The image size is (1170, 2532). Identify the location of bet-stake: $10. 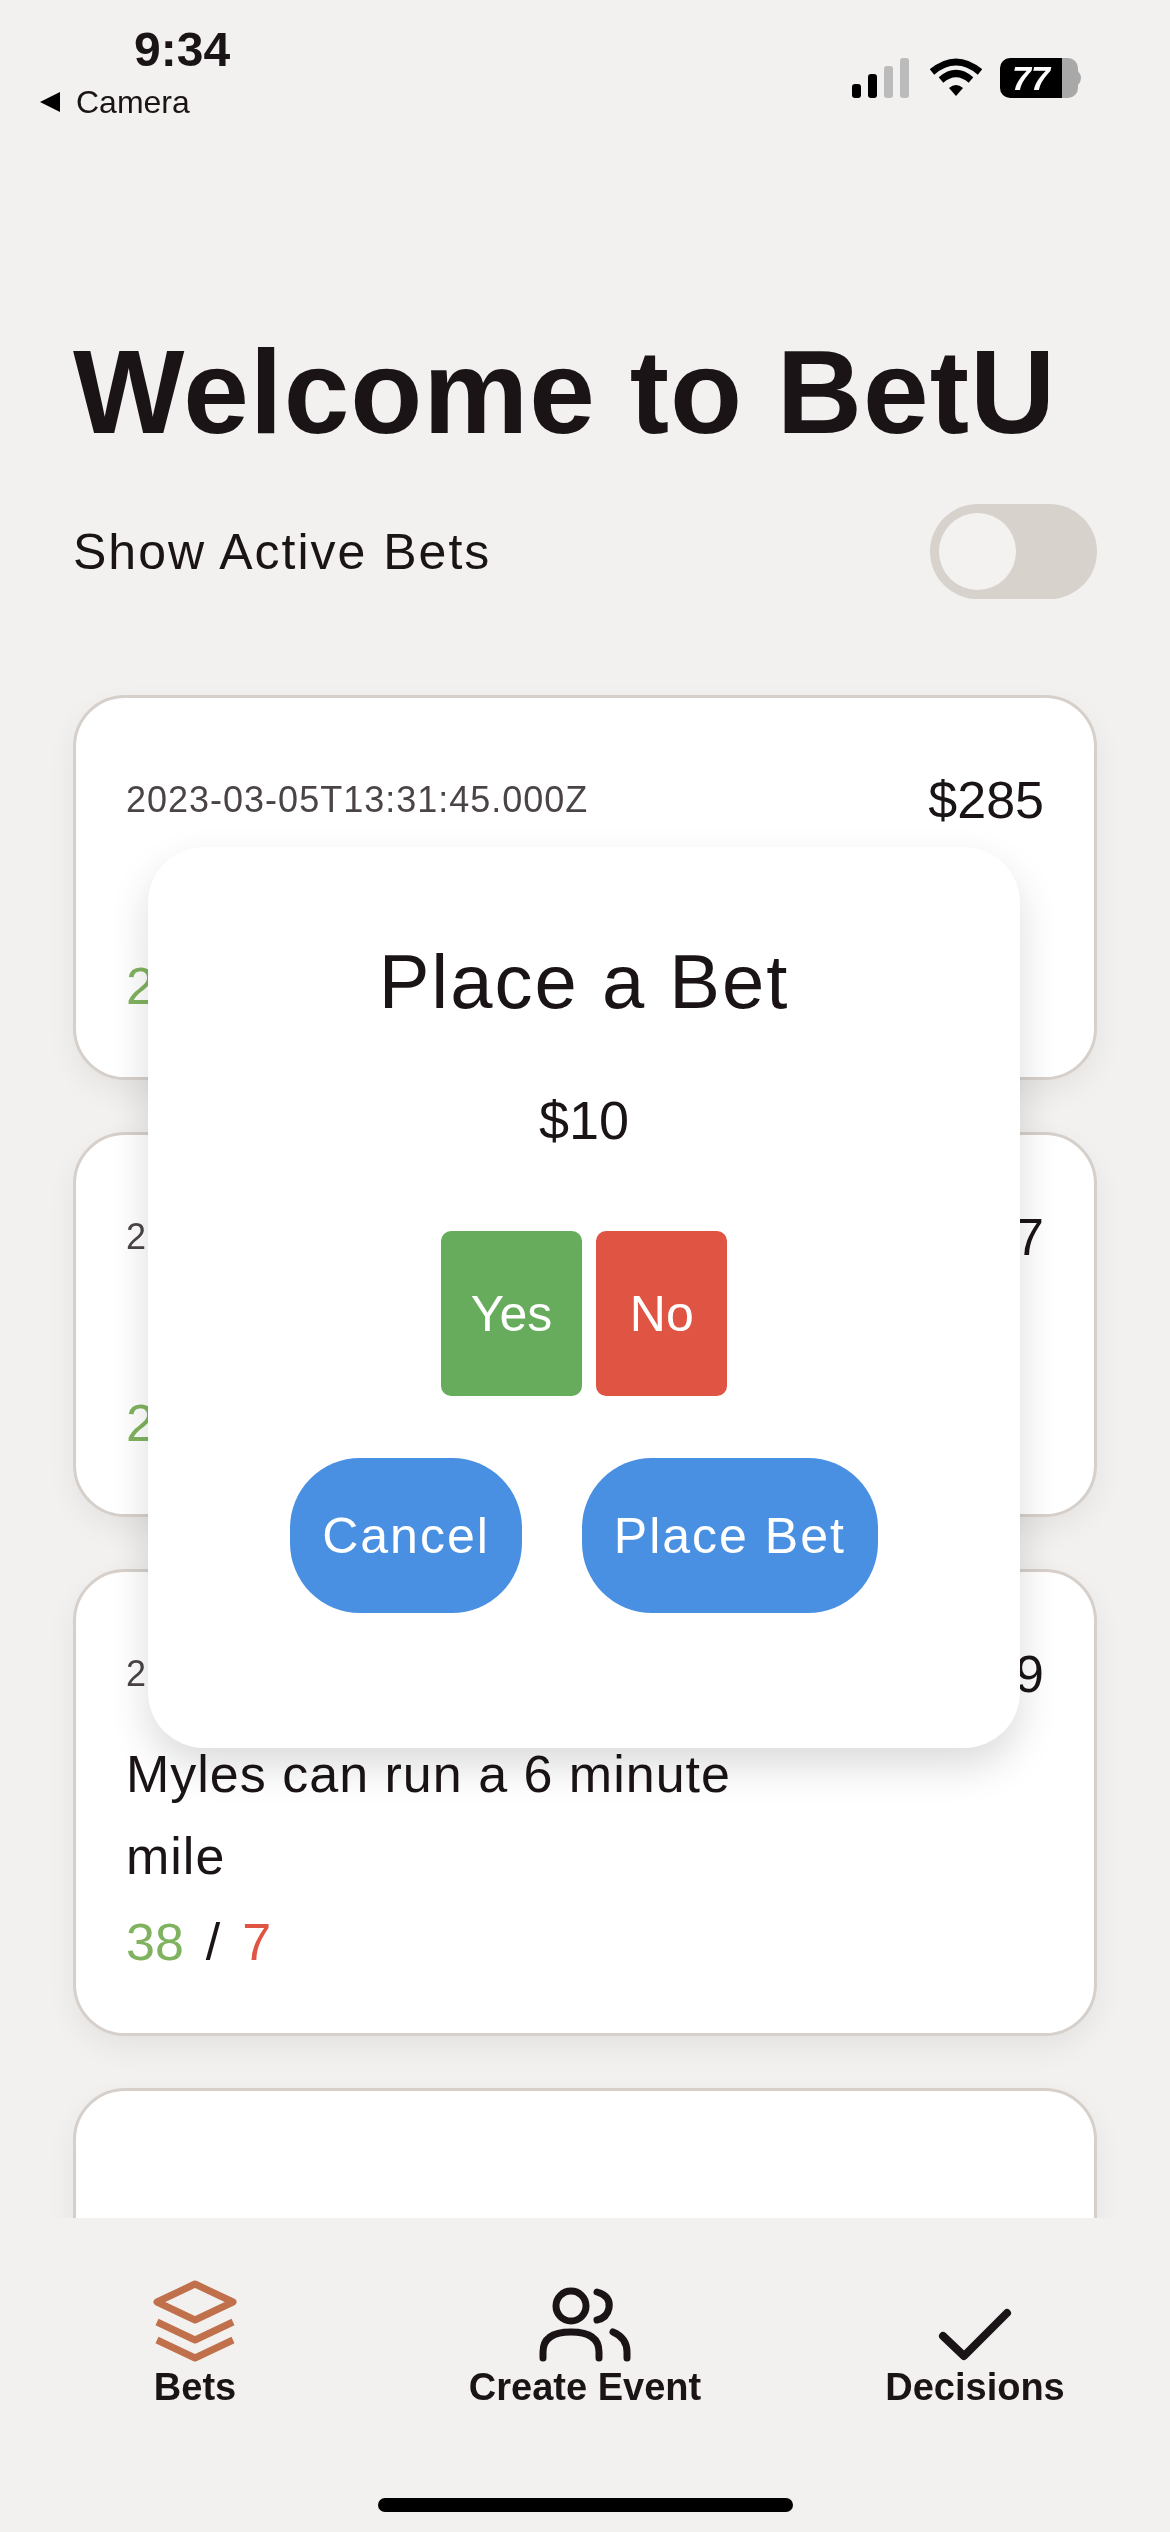
(584, 1120).